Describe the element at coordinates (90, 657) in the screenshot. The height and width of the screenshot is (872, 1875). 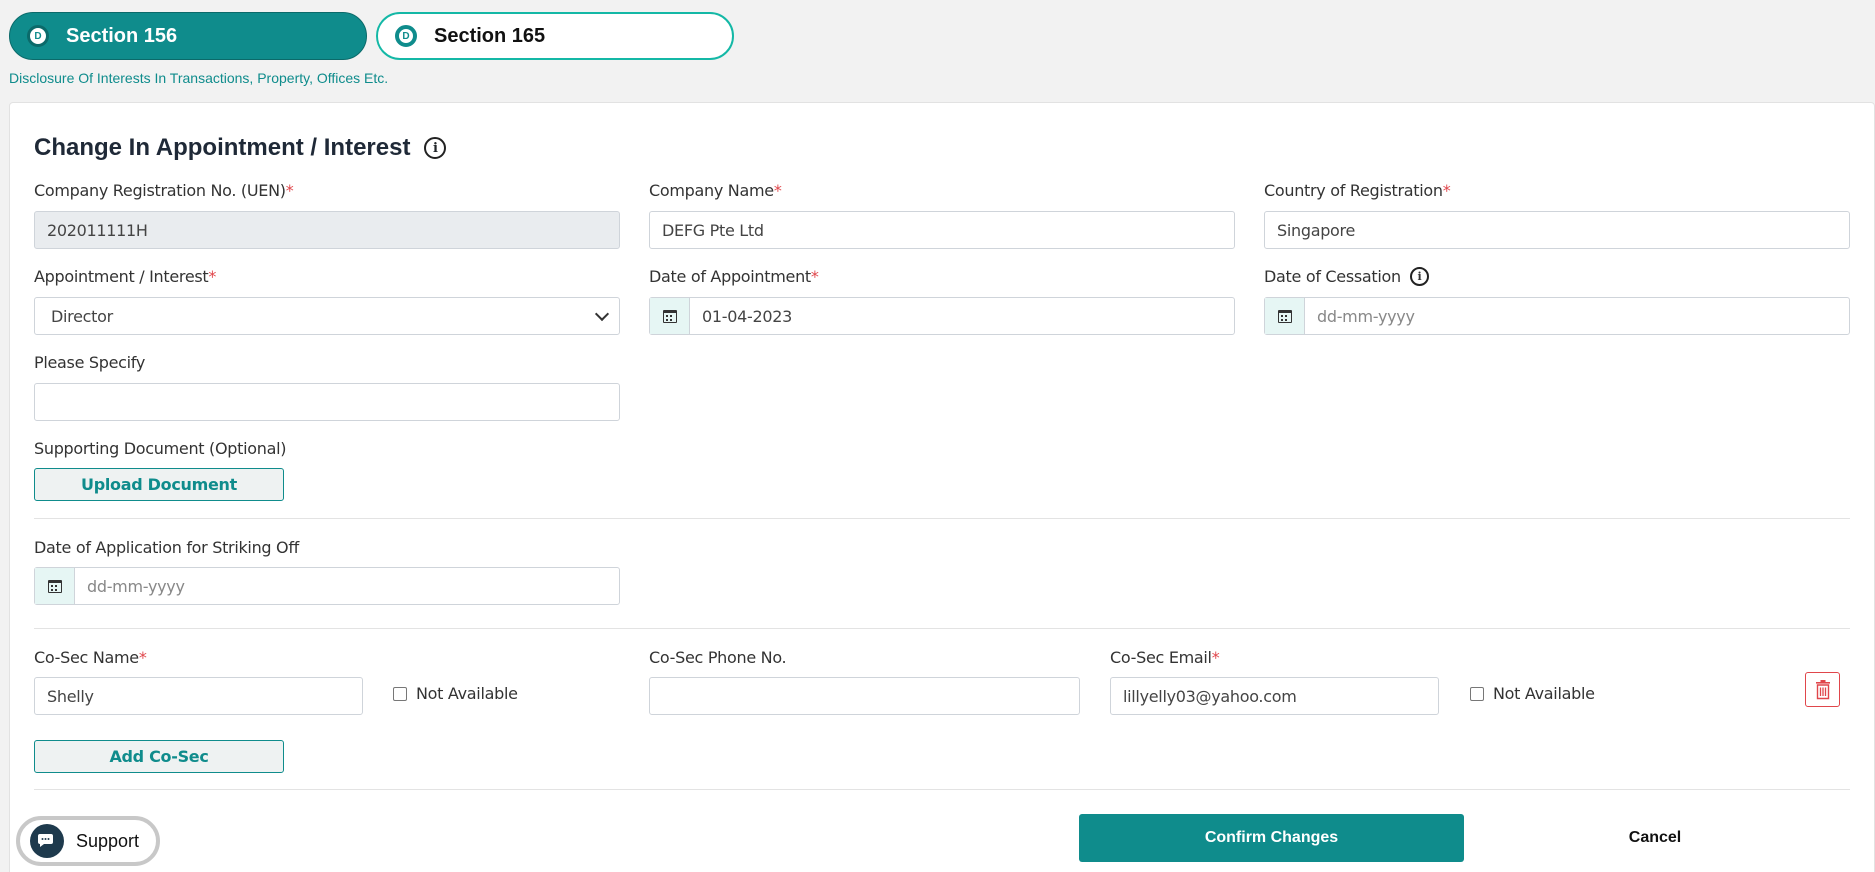
I see `cosec-name-label: Co-Sec Name*` at that location.